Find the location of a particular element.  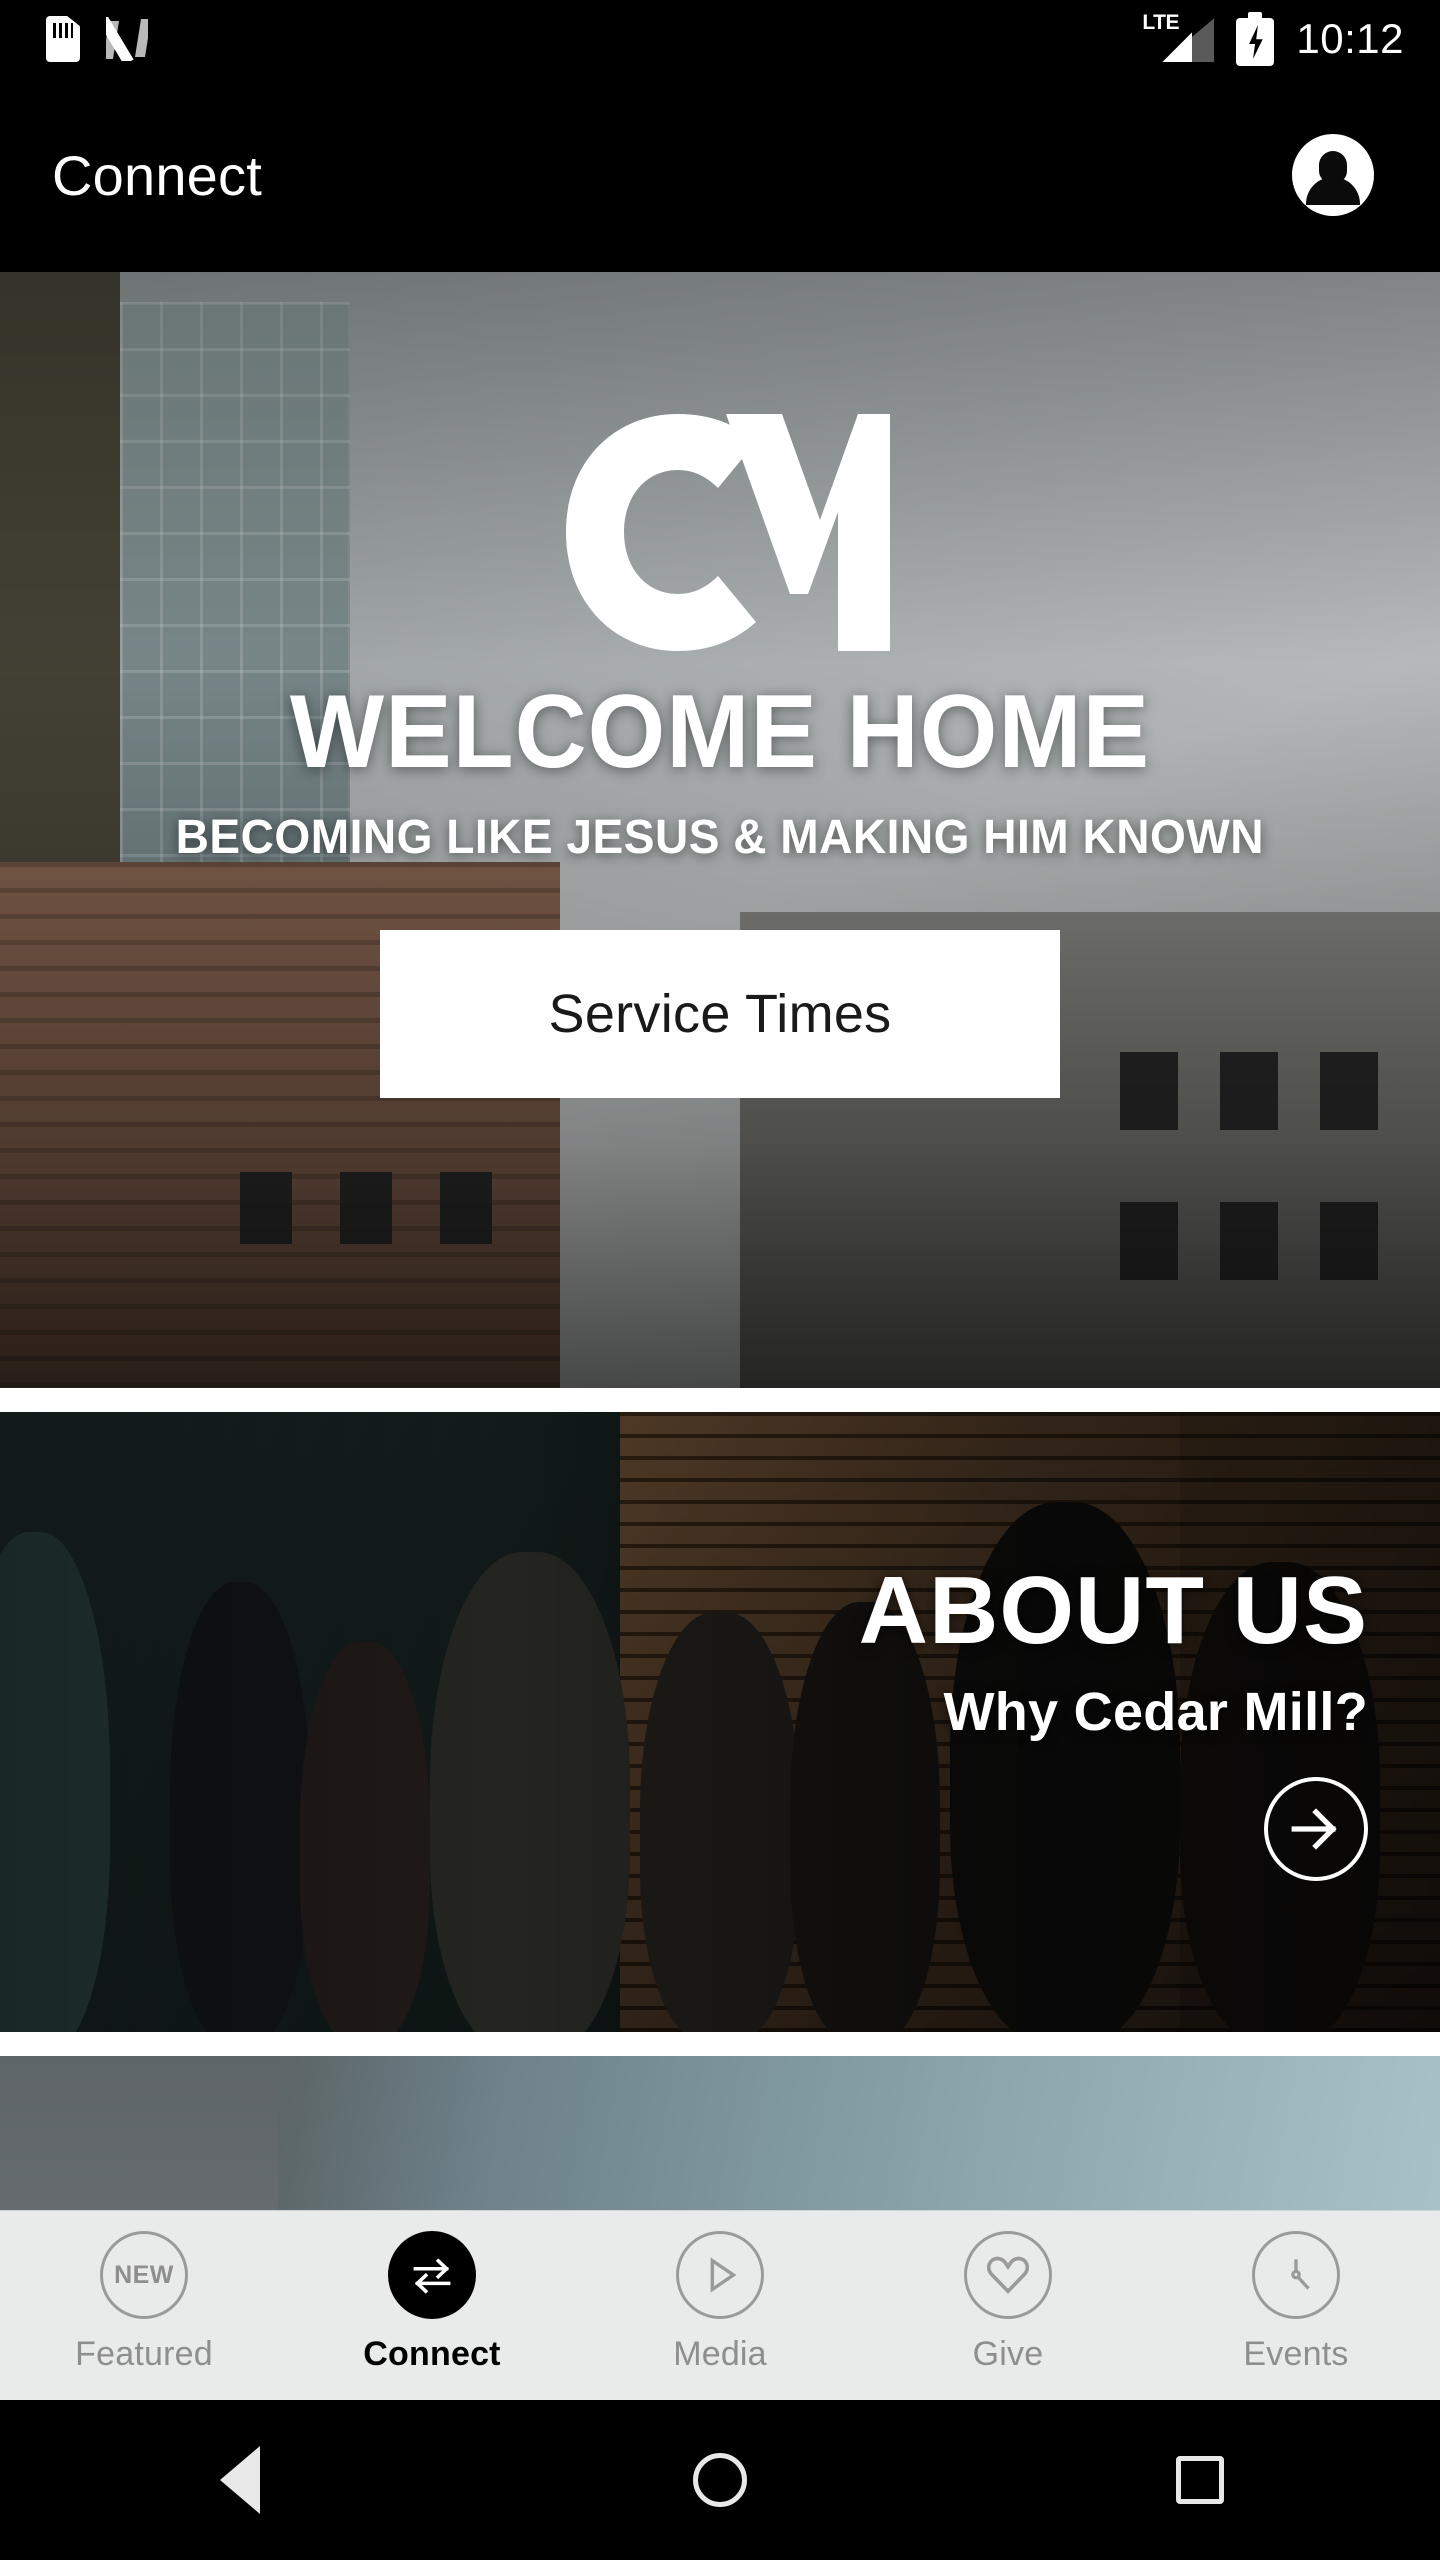

service-times-label: Service Times is located at coordinates (720, 1014).